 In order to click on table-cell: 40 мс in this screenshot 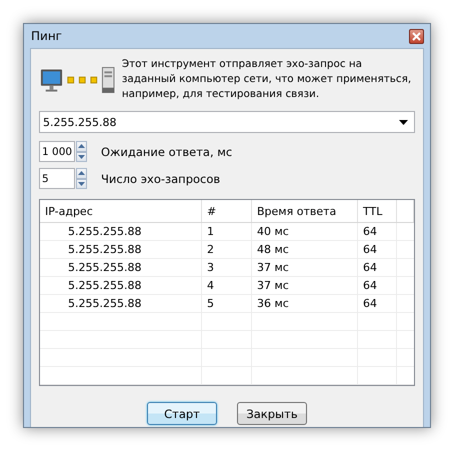, I will do `click(305, 231)`.